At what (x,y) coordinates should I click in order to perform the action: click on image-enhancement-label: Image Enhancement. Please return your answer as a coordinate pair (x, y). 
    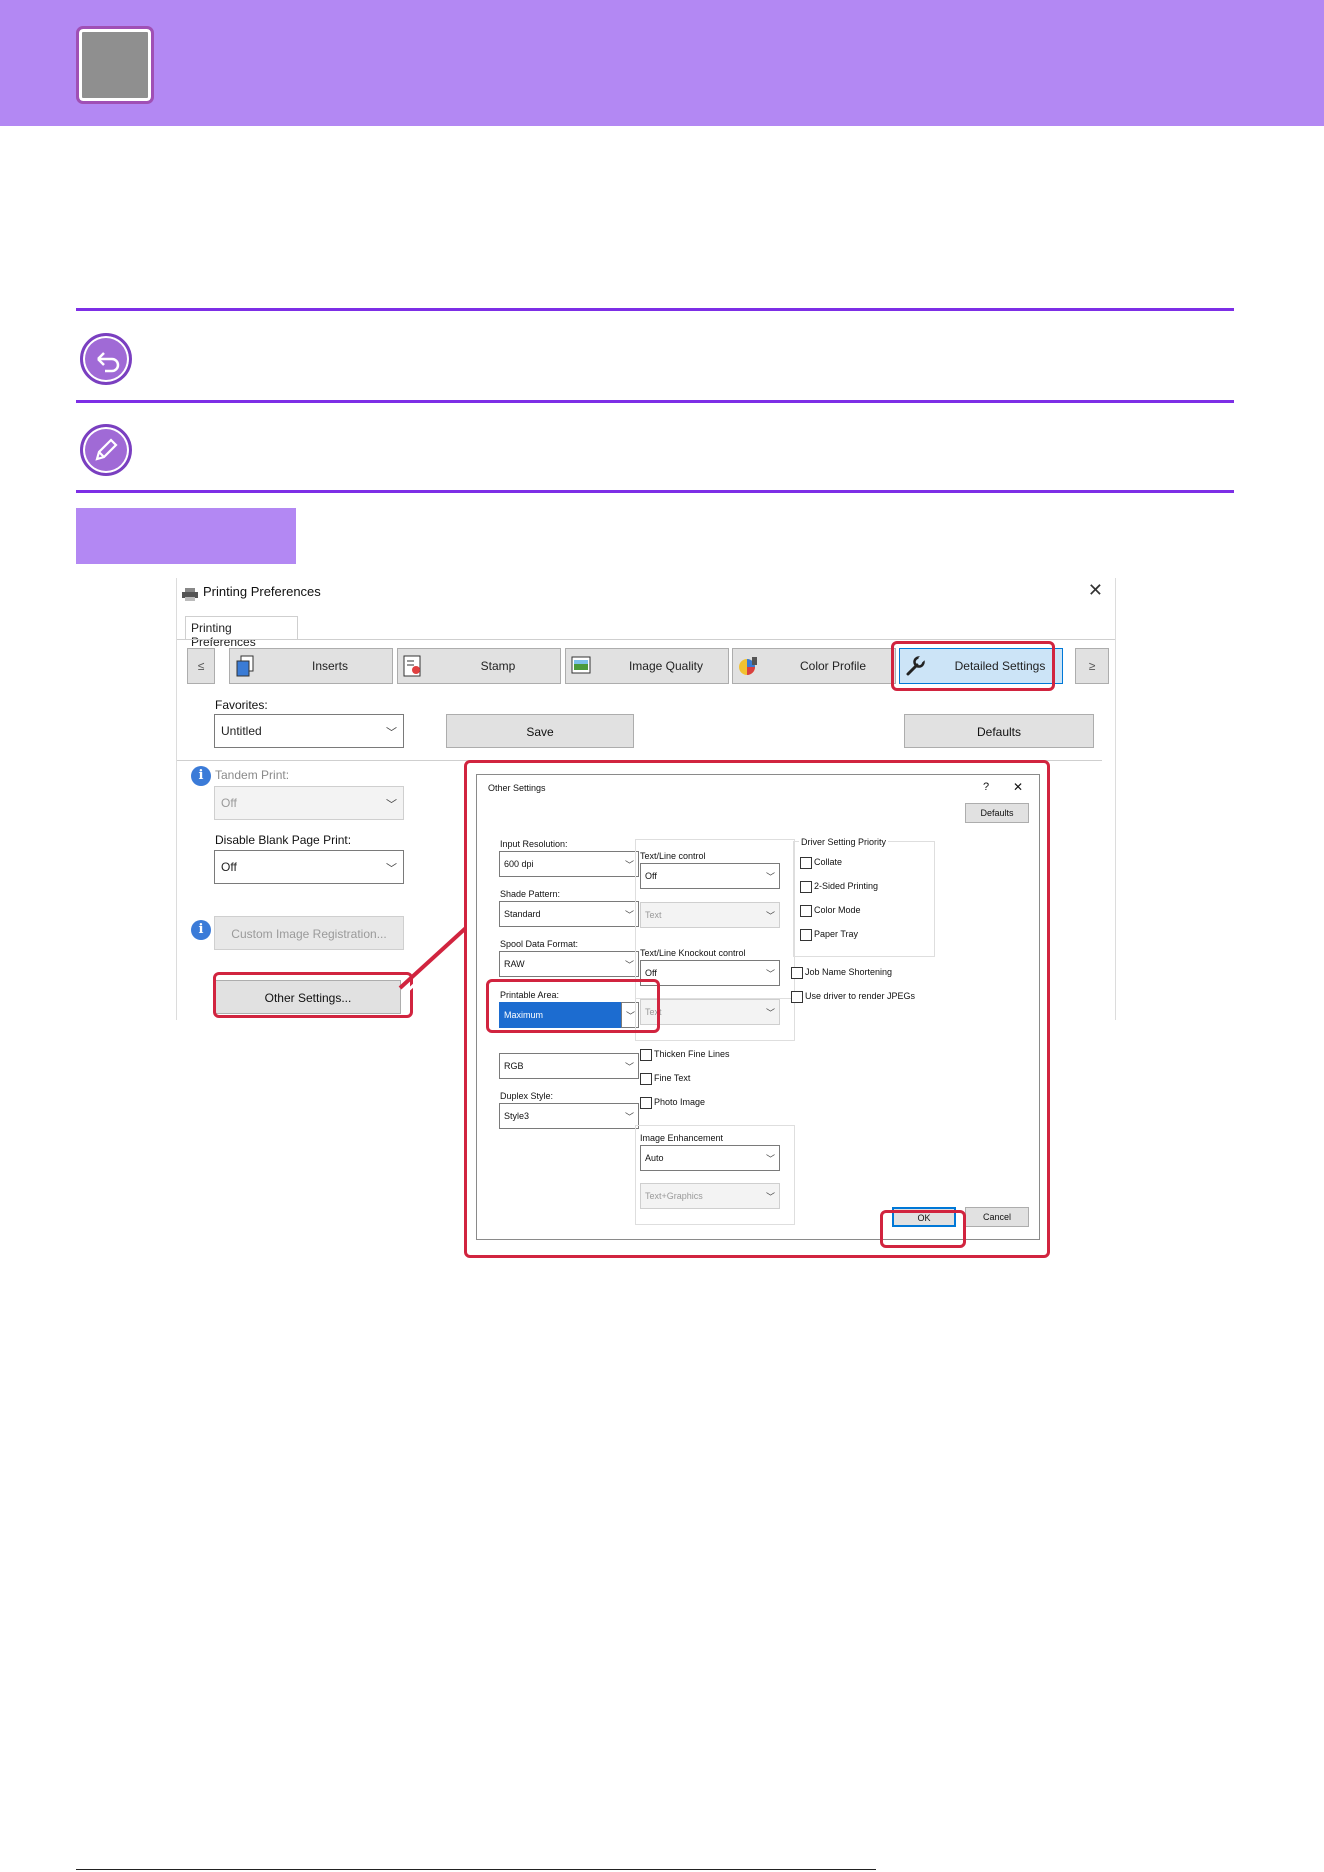
    Looking at the image, I should click on (682, 1138).